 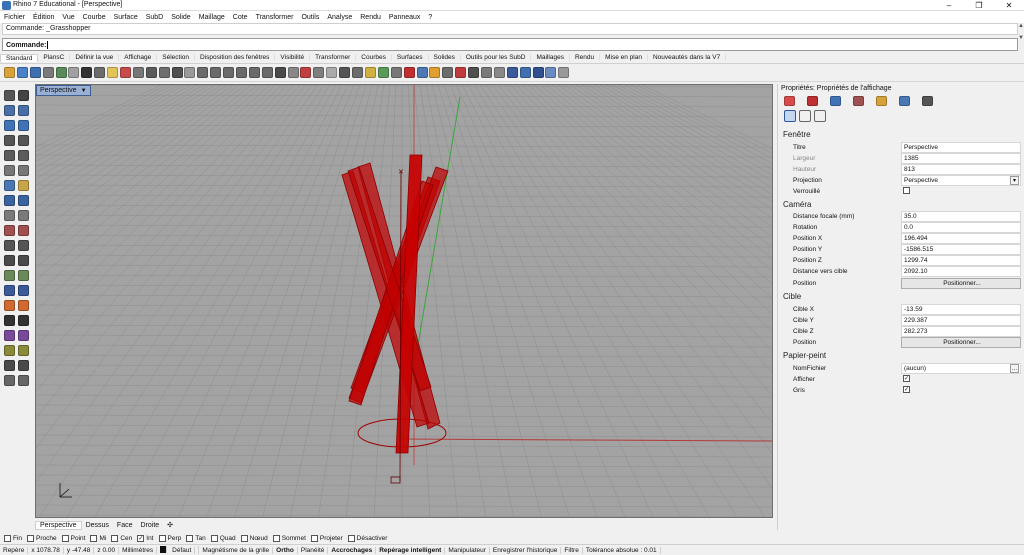 What do you see at coordinates (223, 538) in the screenshot?
I see `osnap-item: Quad` at bounding box center [223, 538].